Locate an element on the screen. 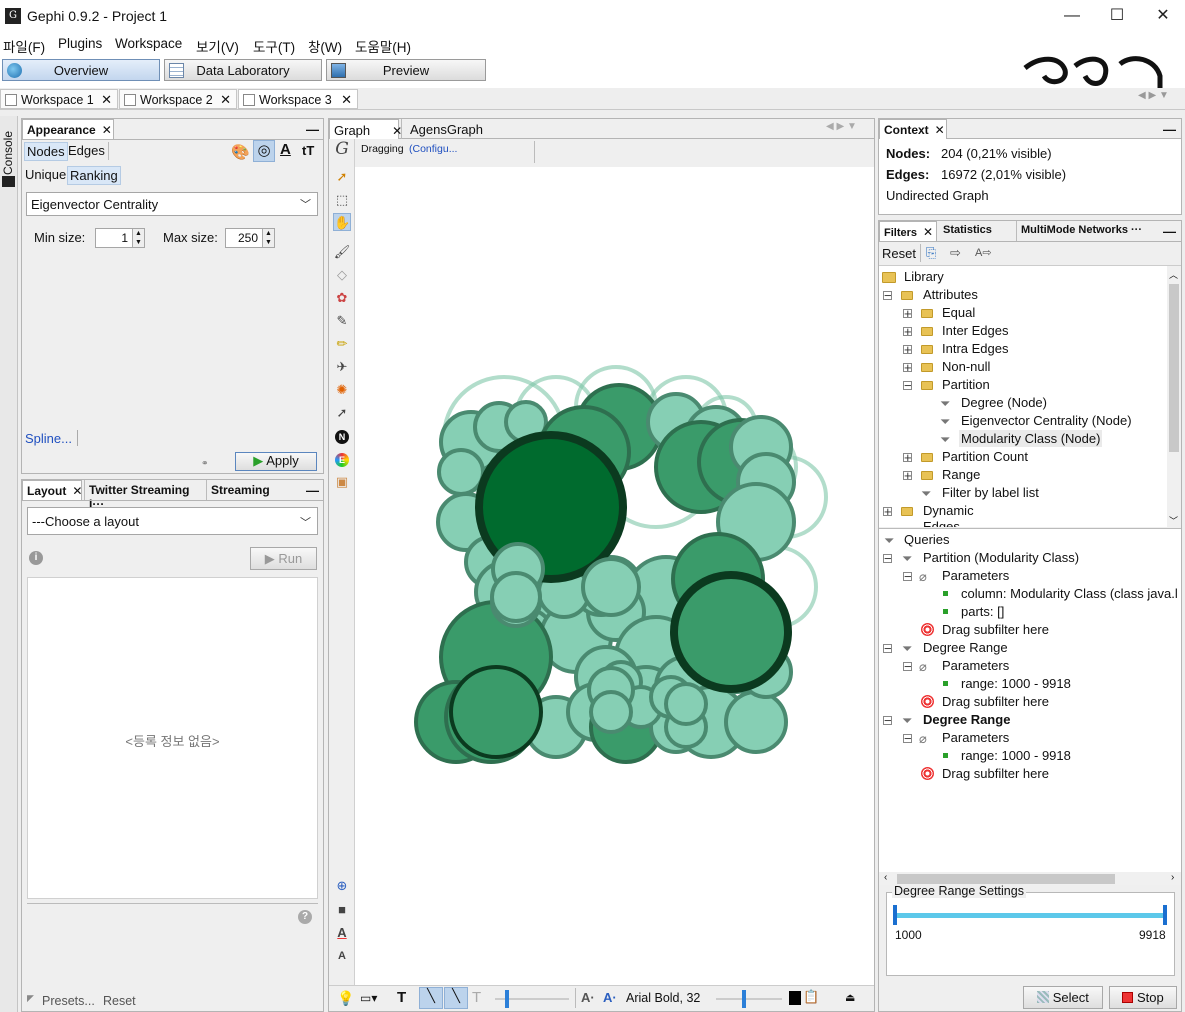 The height and width of the screenshot is (1012, 1185). slider-min-thumb is located at coordinates (895, 915).